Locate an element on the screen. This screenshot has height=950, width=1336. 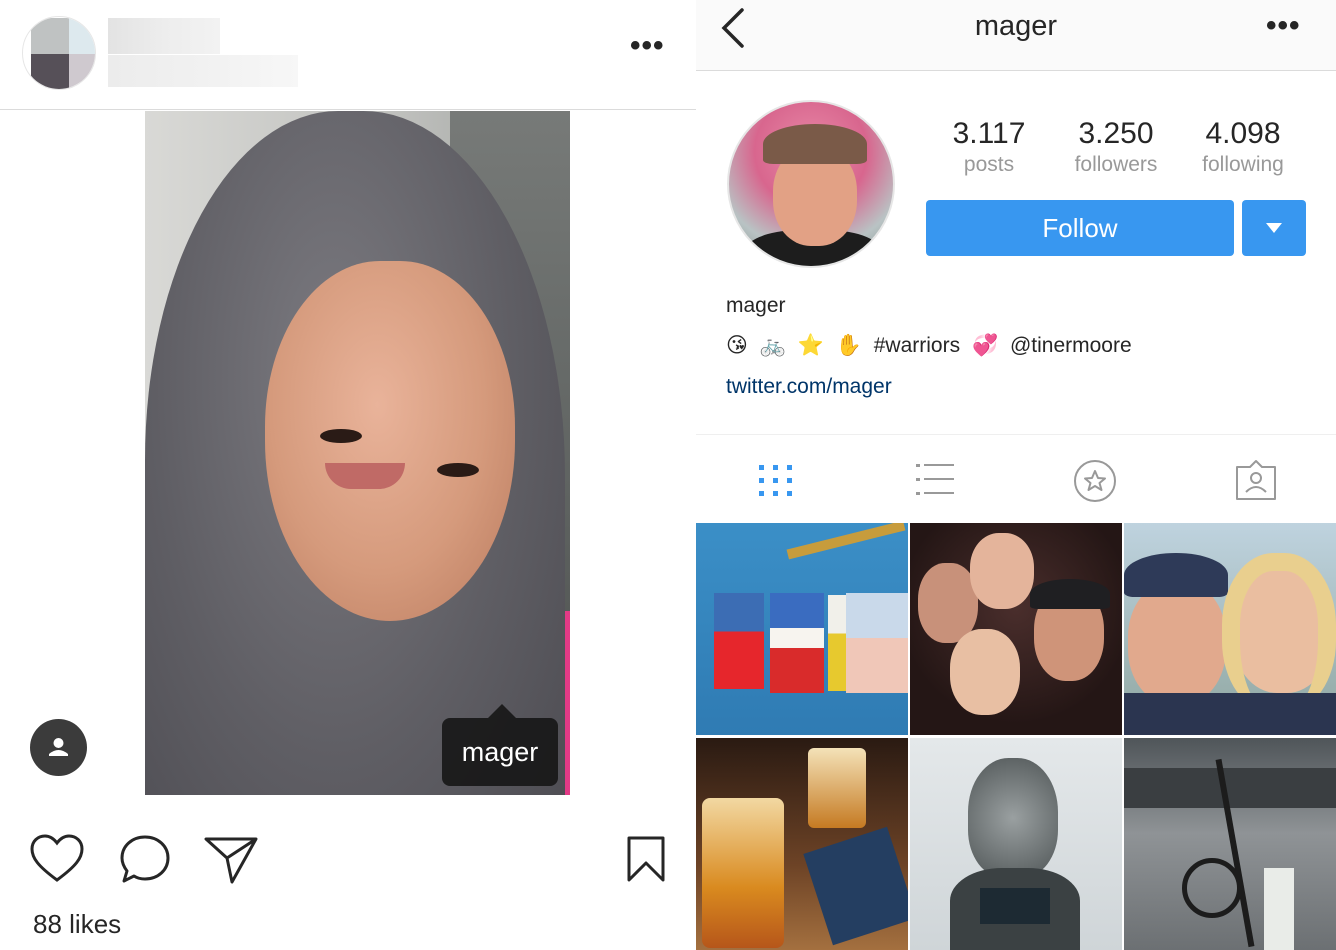
star-icon is located at coordinates (1095, 481).